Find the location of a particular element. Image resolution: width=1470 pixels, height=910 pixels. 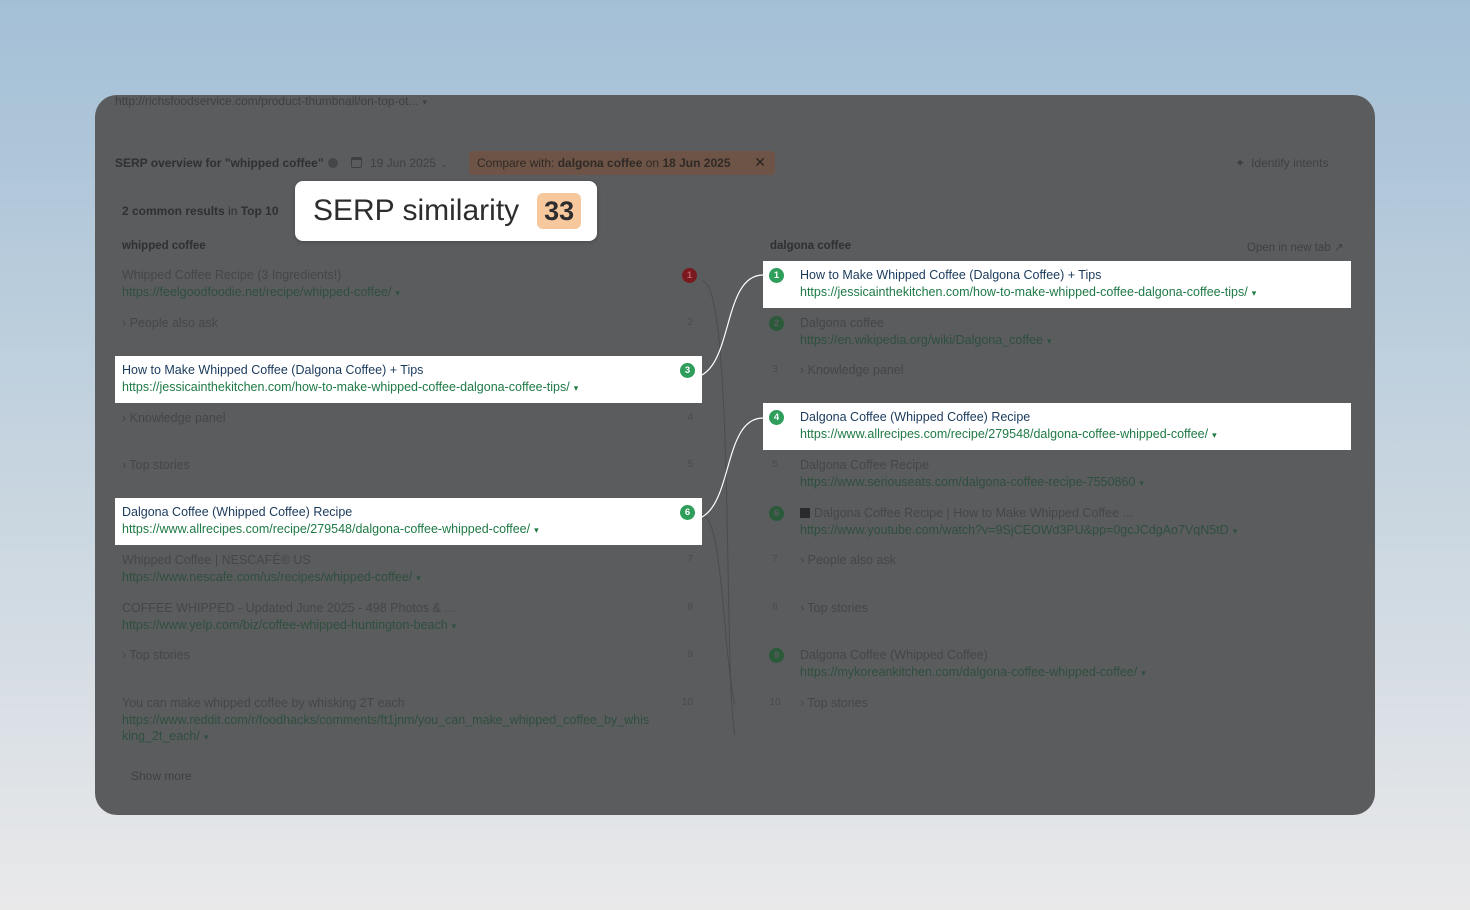

right-result-8: › Top stories is located at coordinates (834, 608).